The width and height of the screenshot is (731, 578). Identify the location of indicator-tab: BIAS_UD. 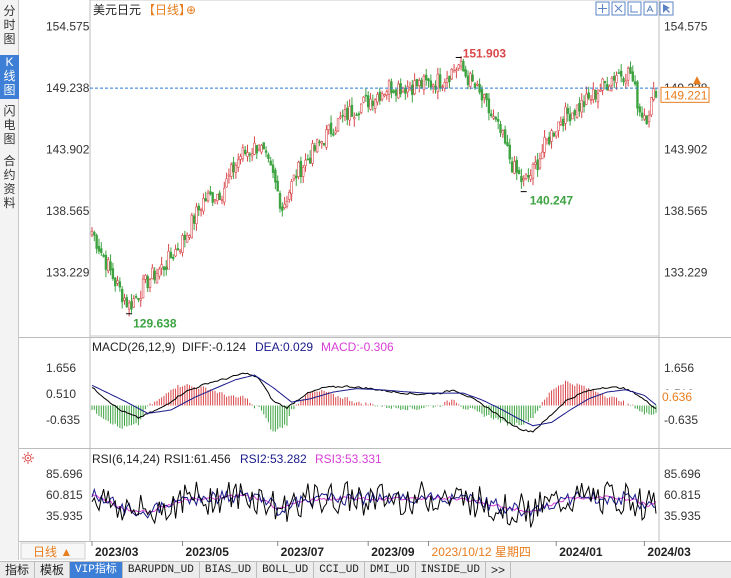
(229, 570).